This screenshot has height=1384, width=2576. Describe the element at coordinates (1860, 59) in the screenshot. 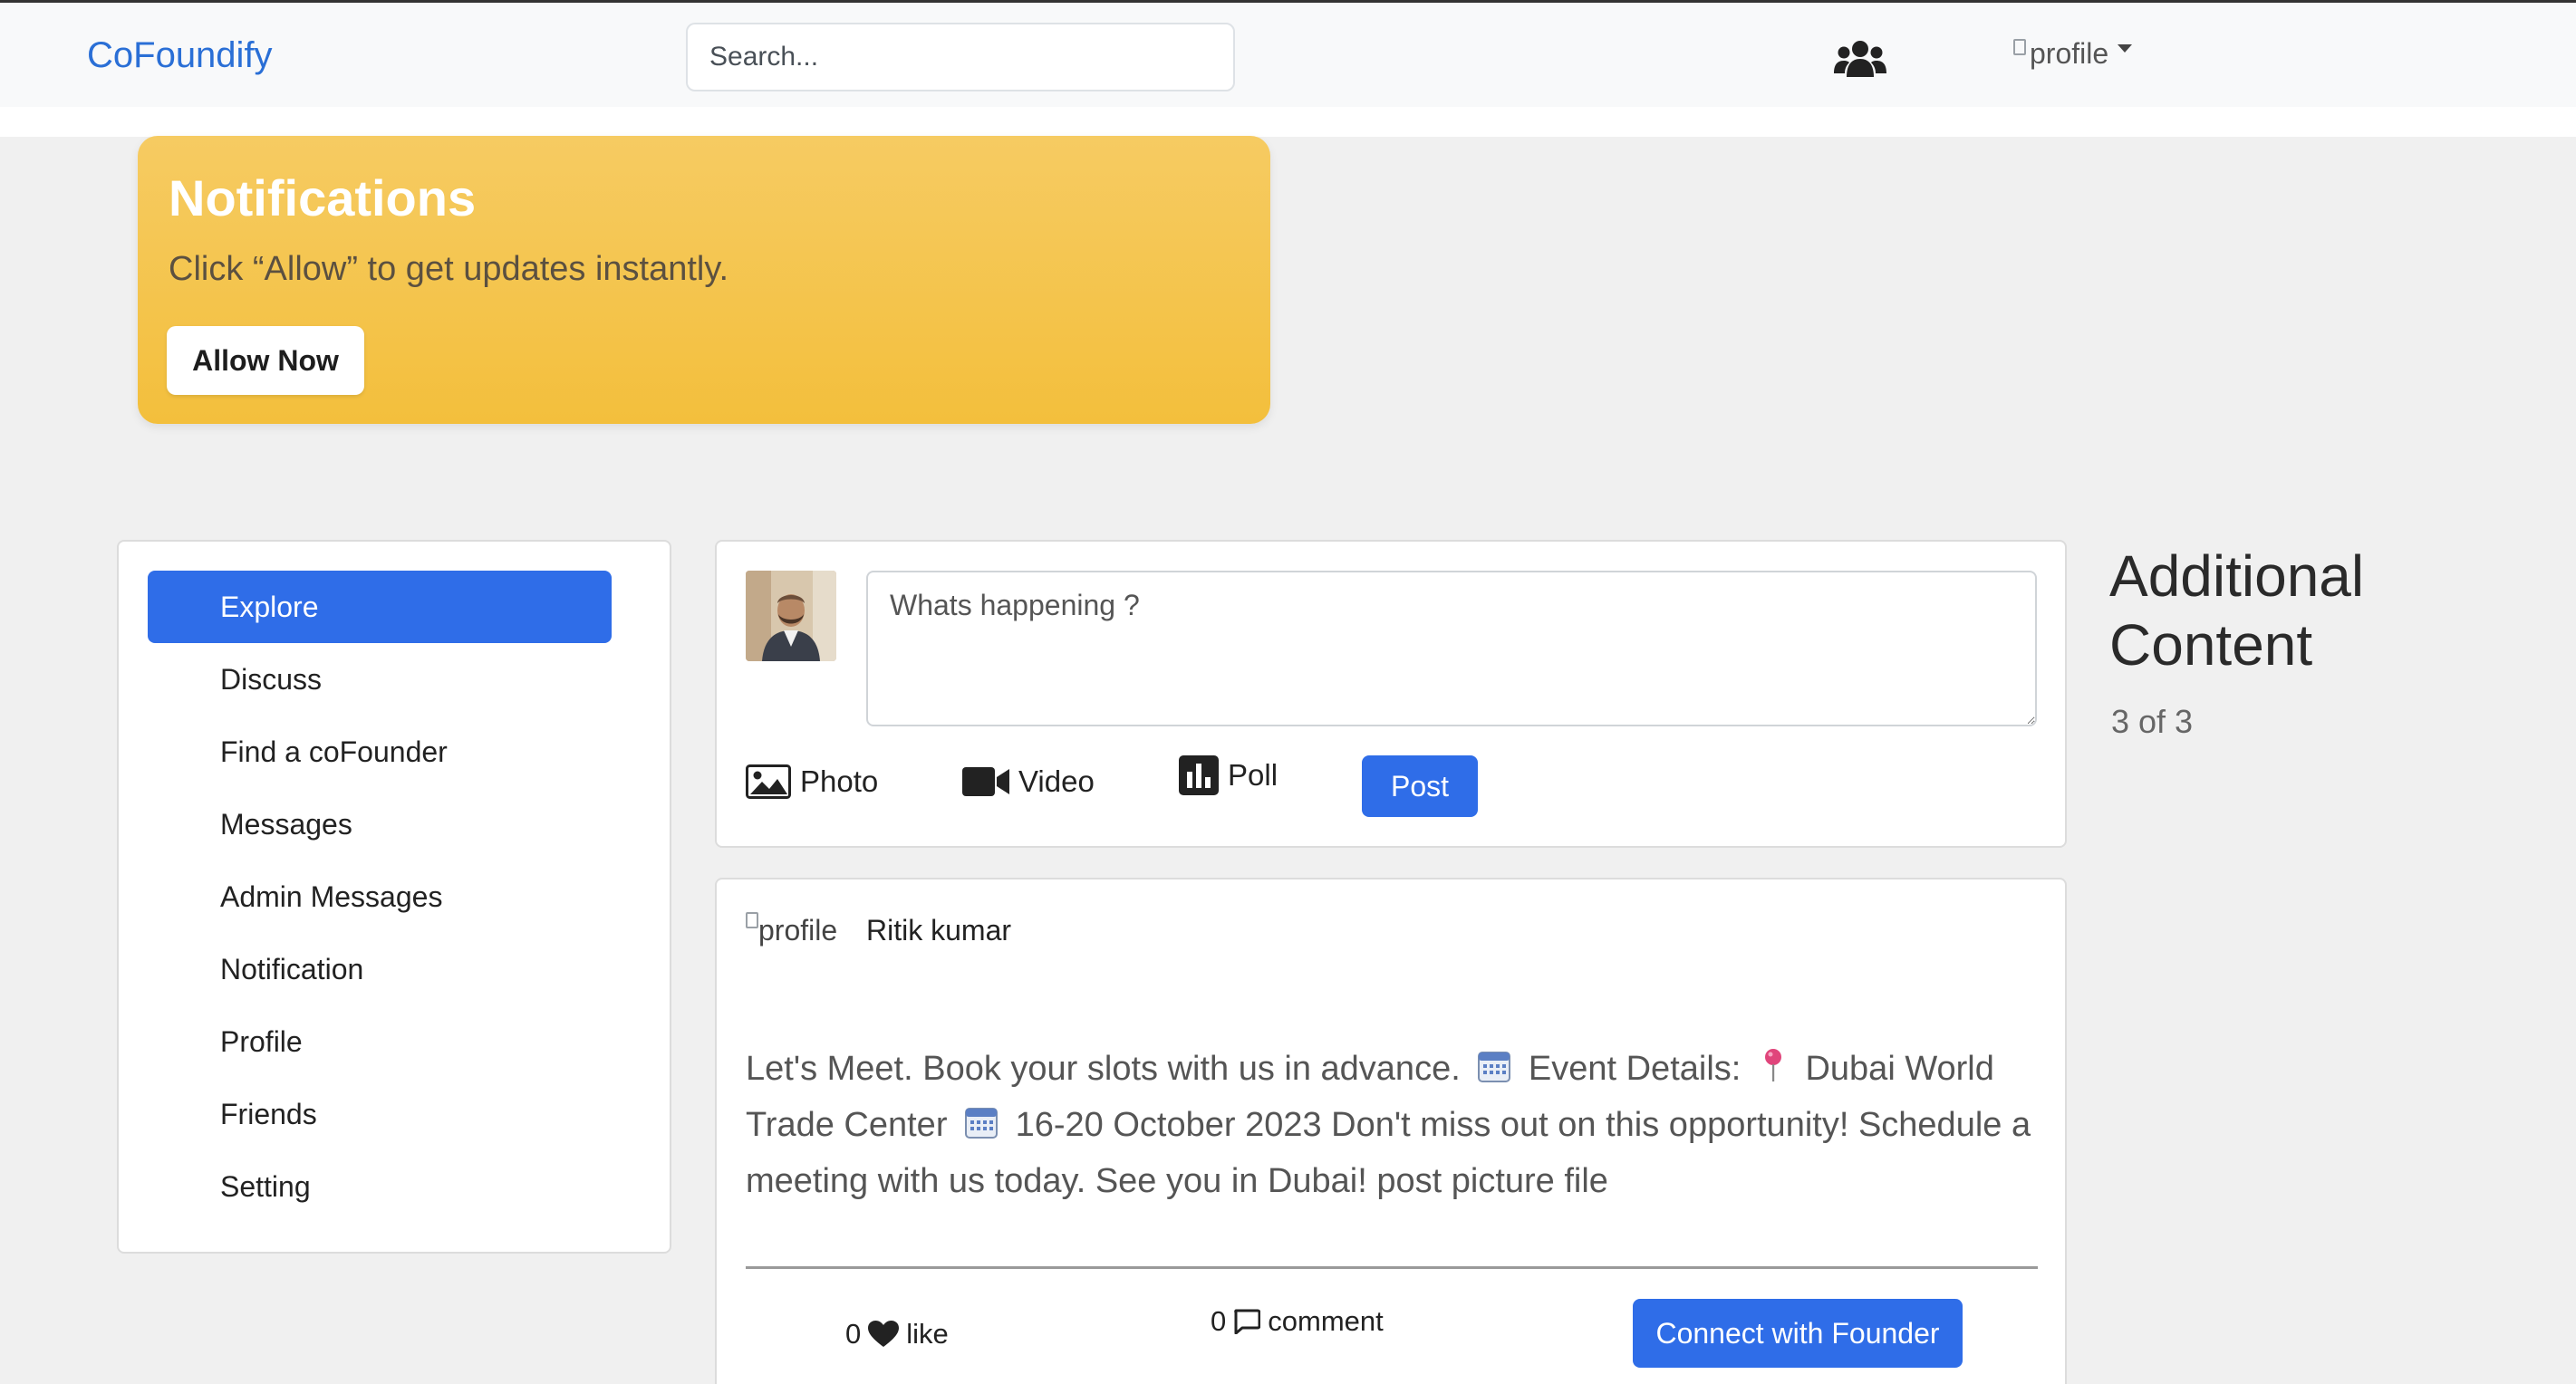

I see `users-icon` at that location.